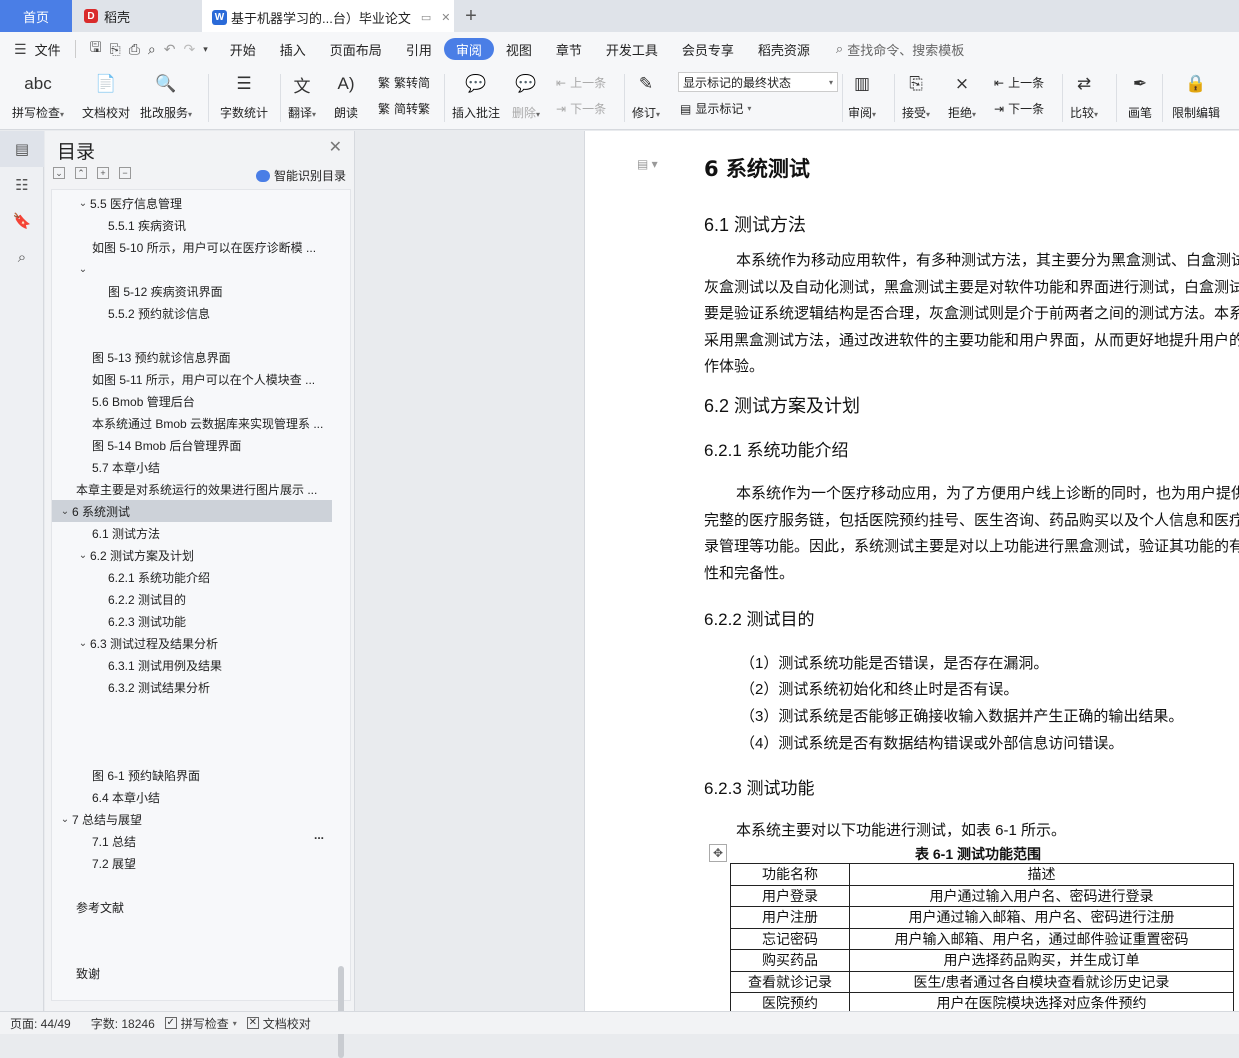  I want to click on toc-item: 6.3.1 测试用例及结果, so click(197, 665).